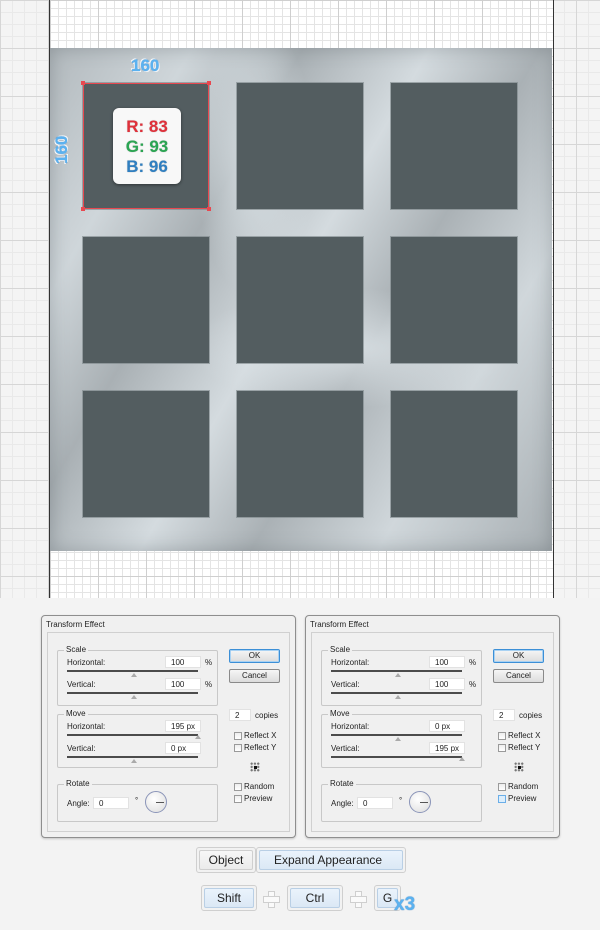 Image resolution: width=600 pixels, height=930 pixels. I want to click on menu-object-label: Object, so click(226, 860).